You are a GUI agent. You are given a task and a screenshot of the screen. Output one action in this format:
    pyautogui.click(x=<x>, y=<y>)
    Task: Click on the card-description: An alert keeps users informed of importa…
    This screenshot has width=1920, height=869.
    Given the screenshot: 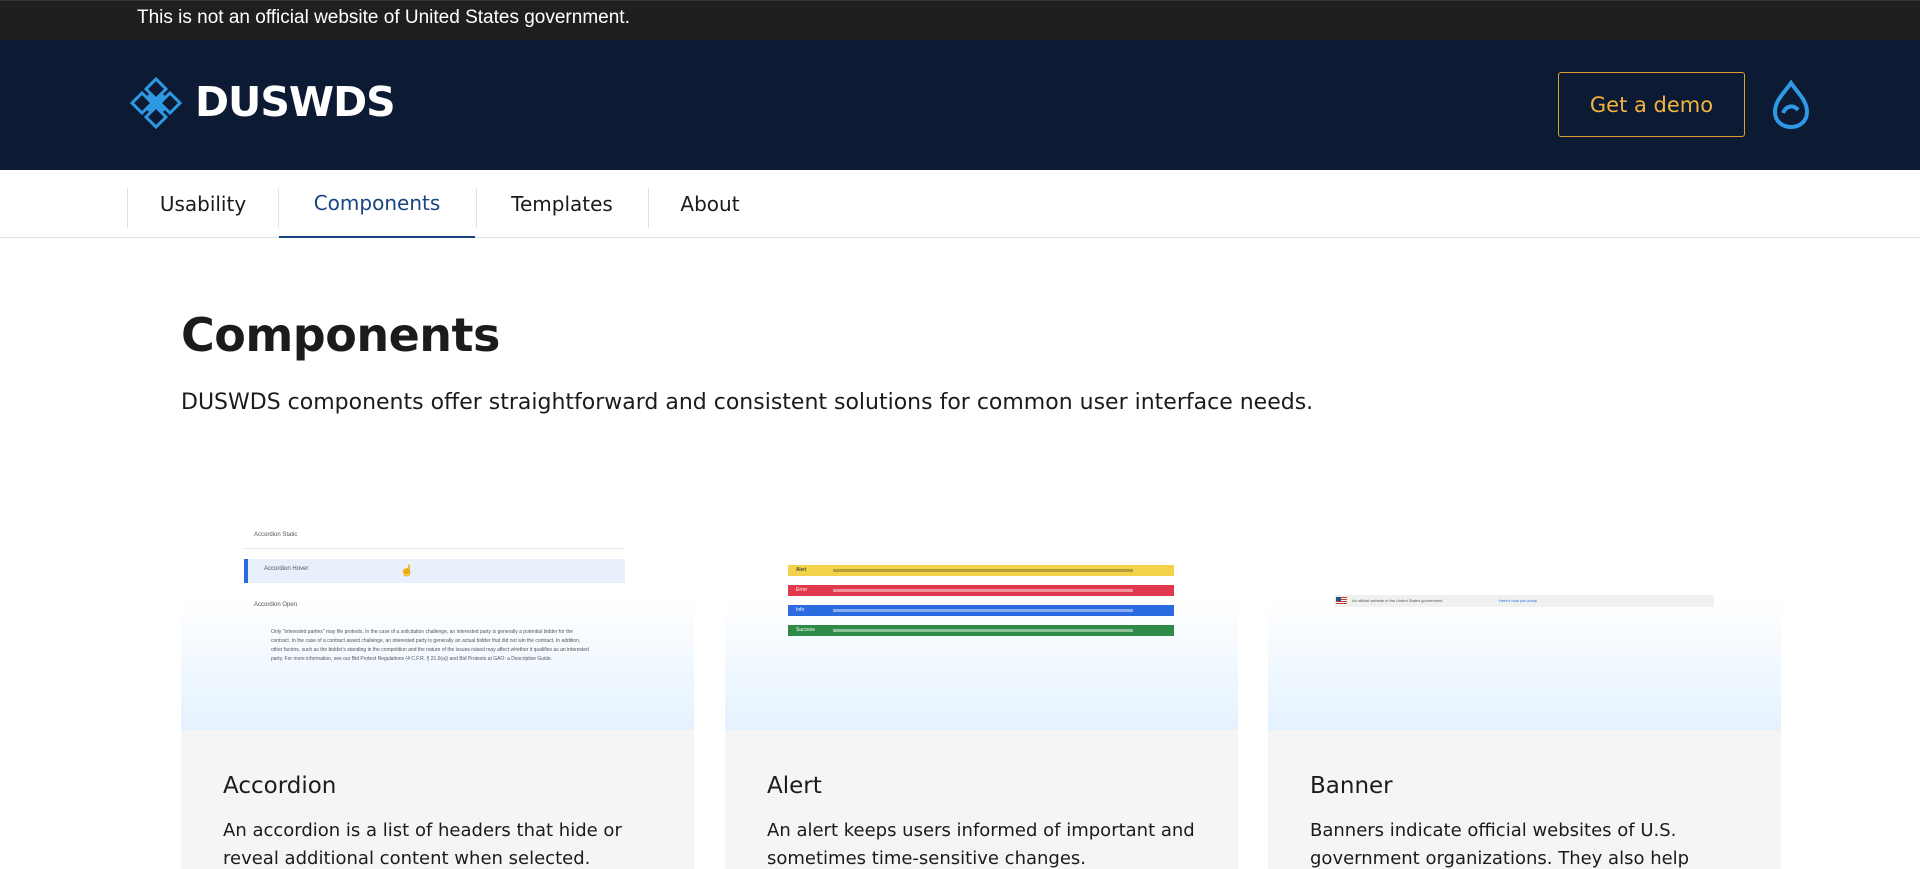 What is the action you would take?
    pyautogui.click(x=981, y=844)
    